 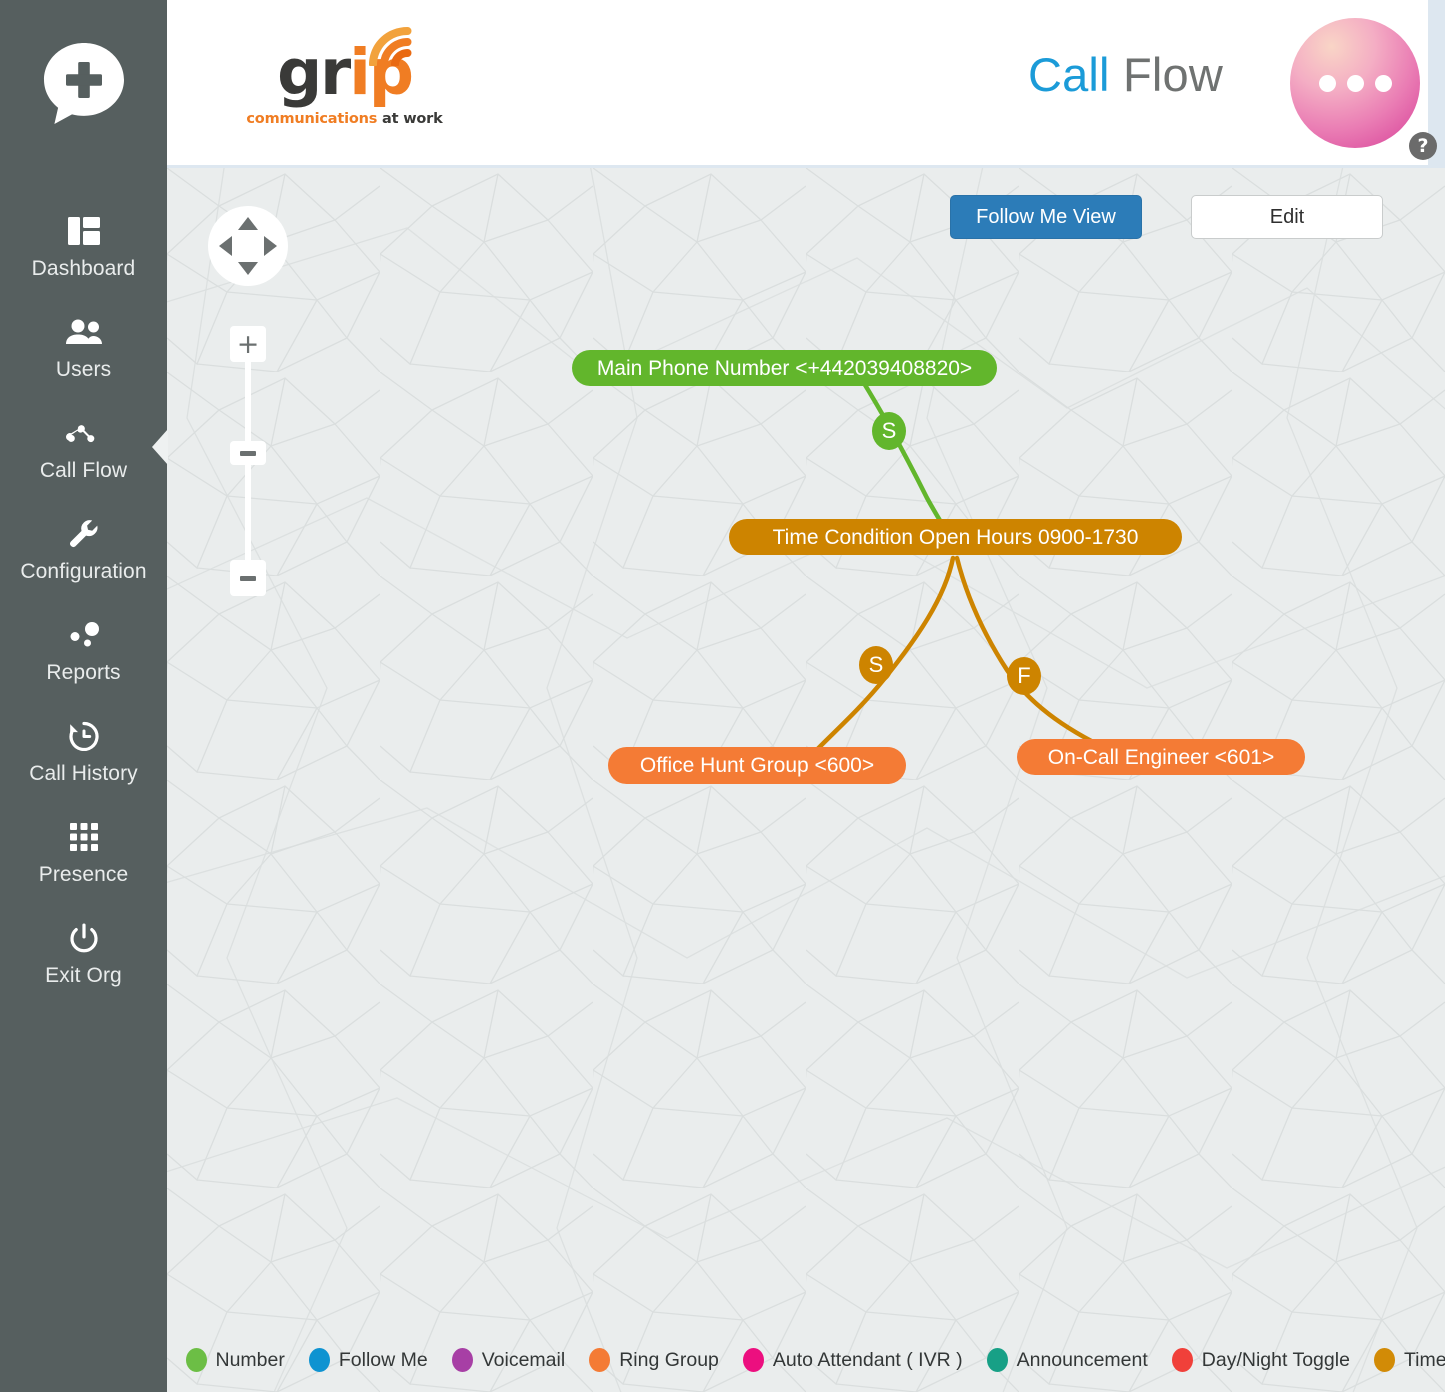 I want to click on wrench-icon, so click(x=84, y=534).